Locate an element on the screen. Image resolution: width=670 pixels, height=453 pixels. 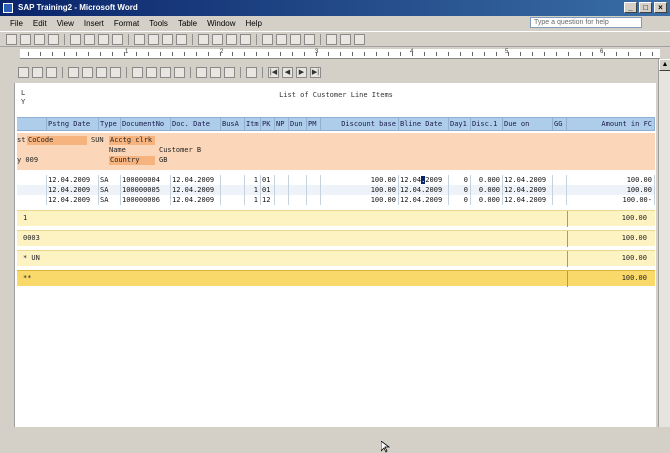
column-header: Type is located at coordinates (110, 124).